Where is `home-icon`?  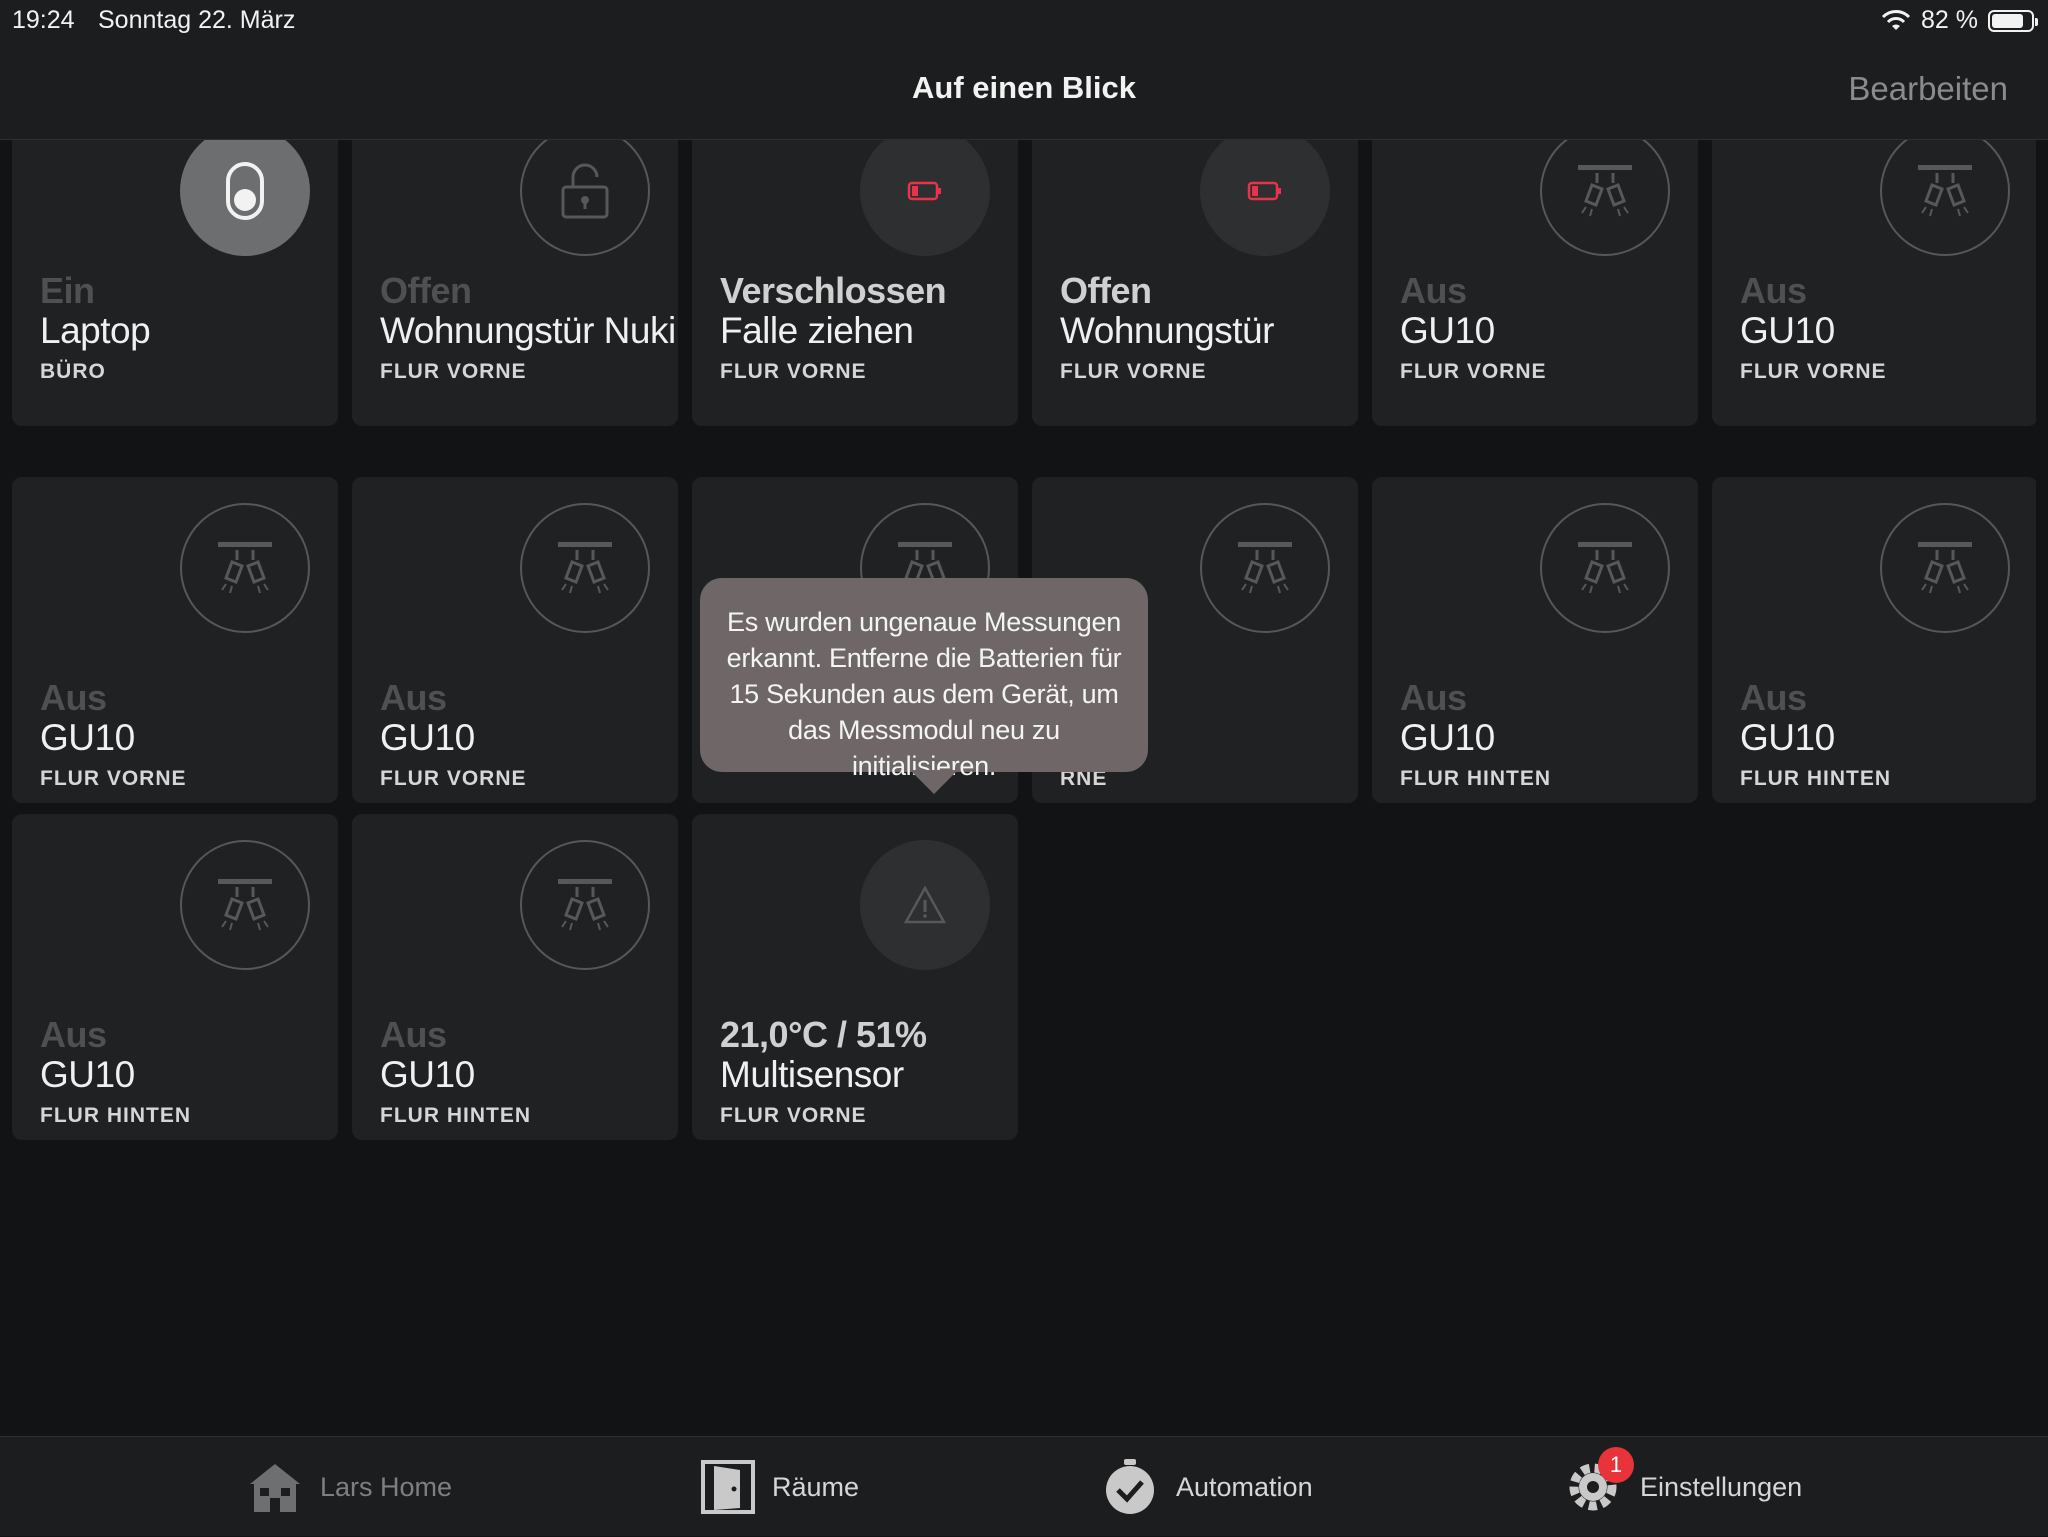 home-icon is located at coordinates (275, 1488).